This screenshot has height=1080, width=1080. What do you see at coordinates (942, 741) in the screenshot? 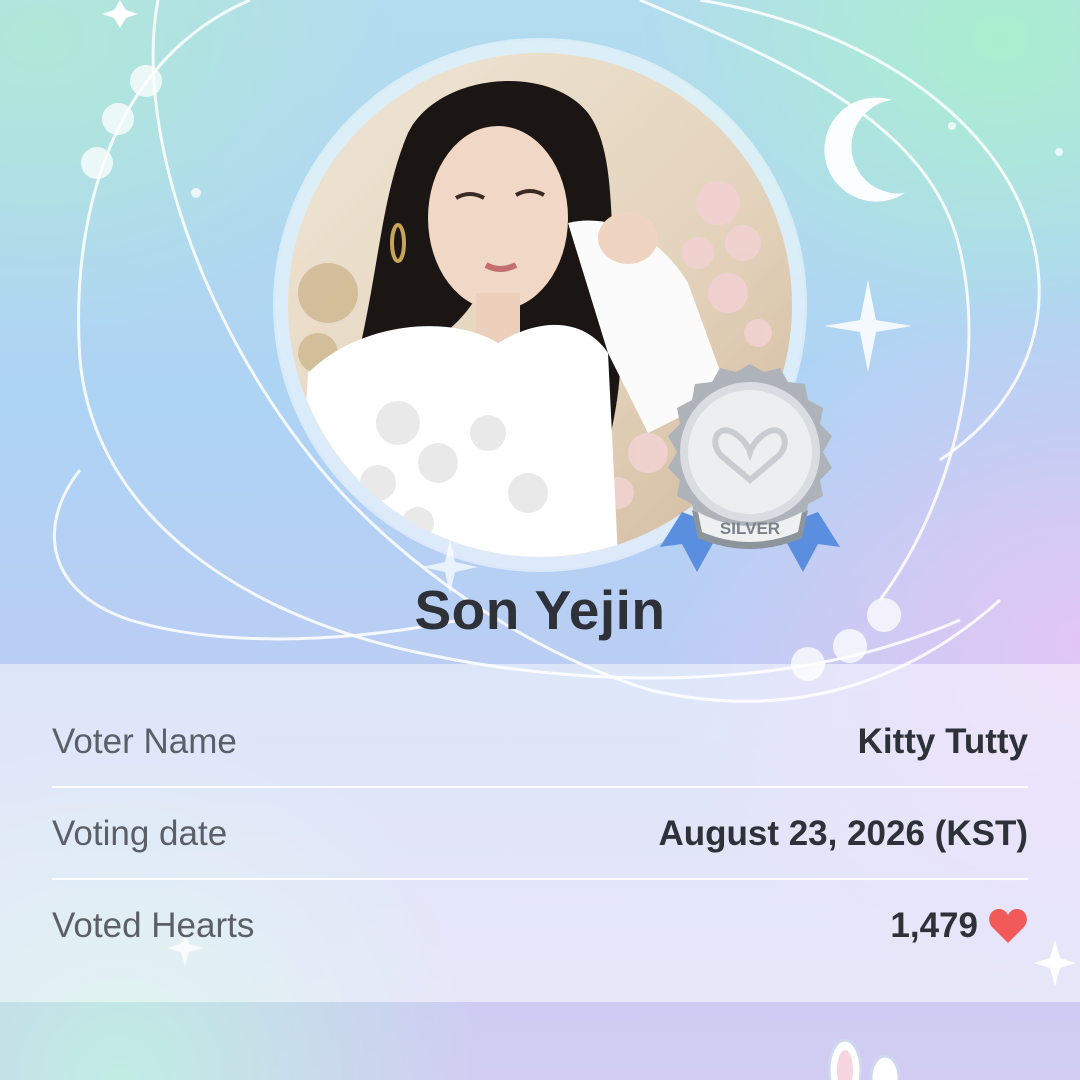
I see `voter-name-value: Kitty Tutty` at bounding box center [942, 741].